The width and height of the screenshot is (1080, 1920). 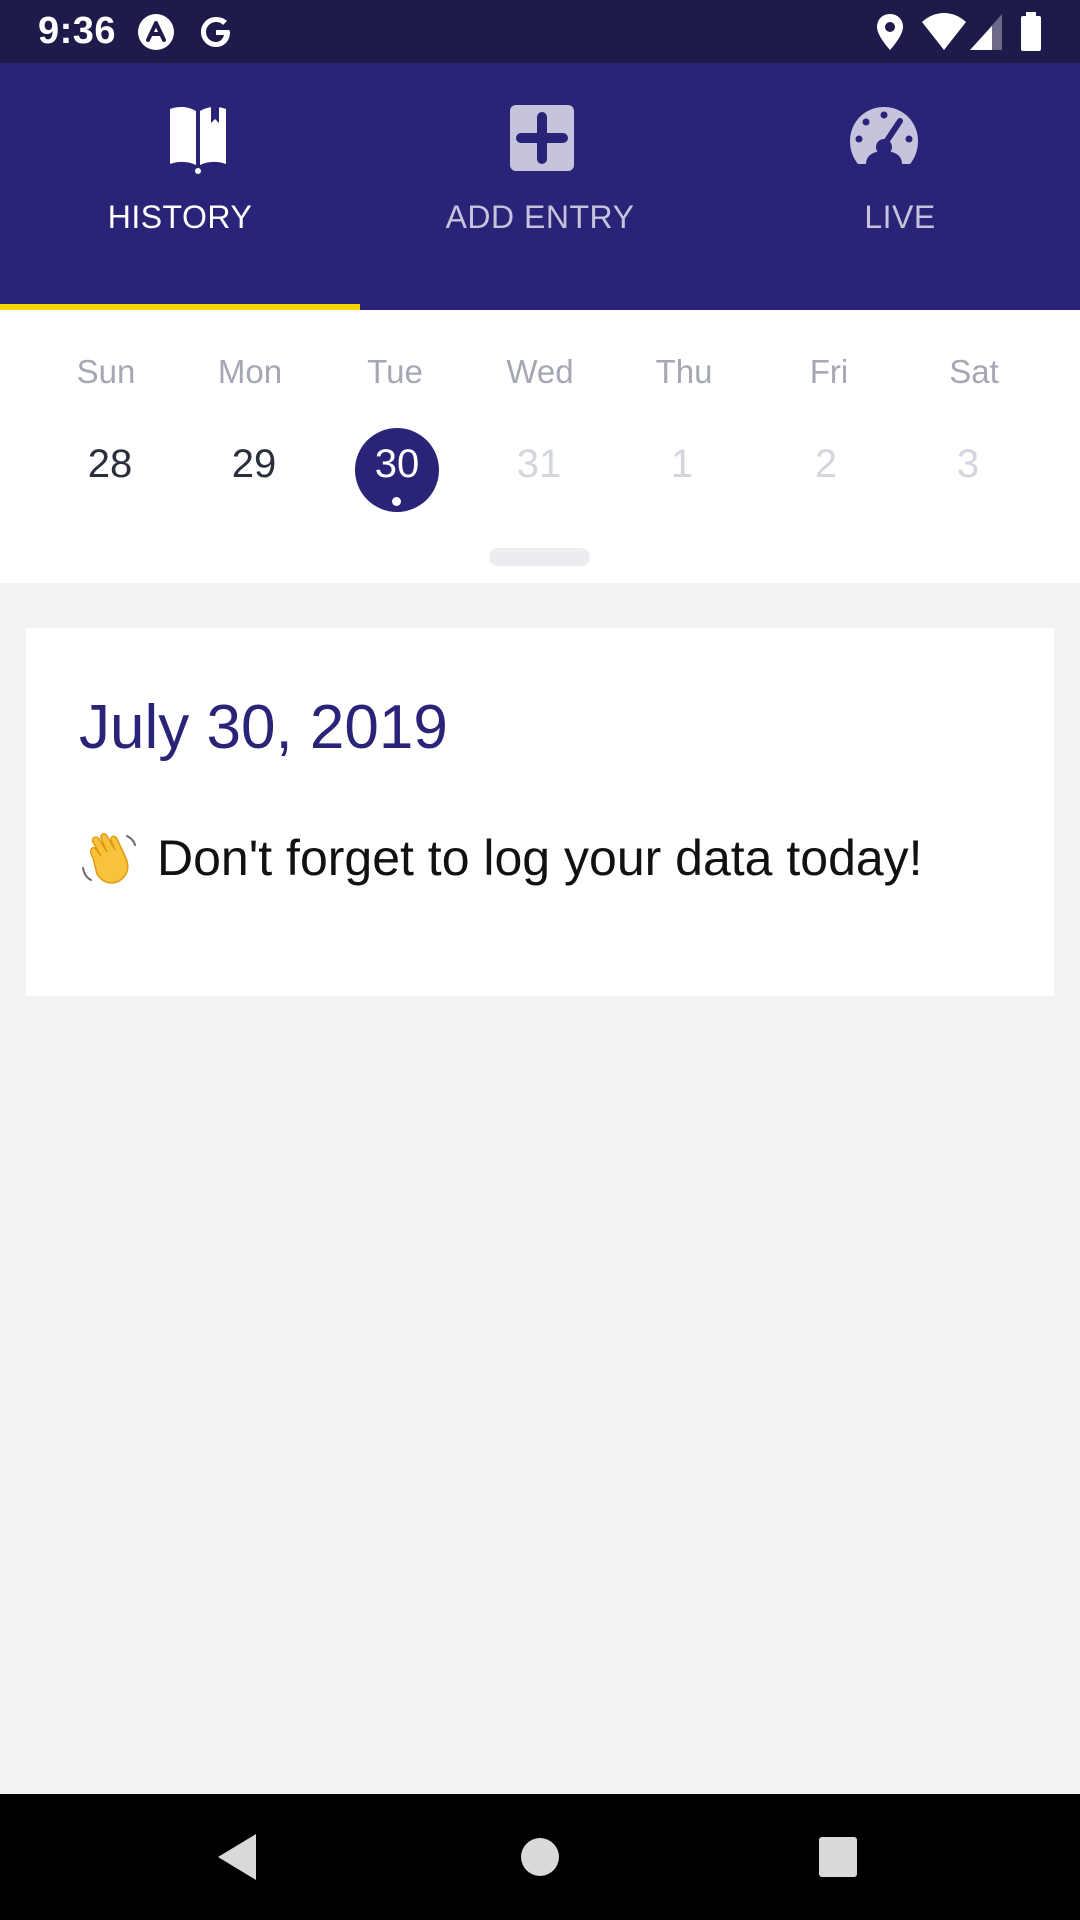 I want to click on recents-icon, so click(x=838, y=1857).